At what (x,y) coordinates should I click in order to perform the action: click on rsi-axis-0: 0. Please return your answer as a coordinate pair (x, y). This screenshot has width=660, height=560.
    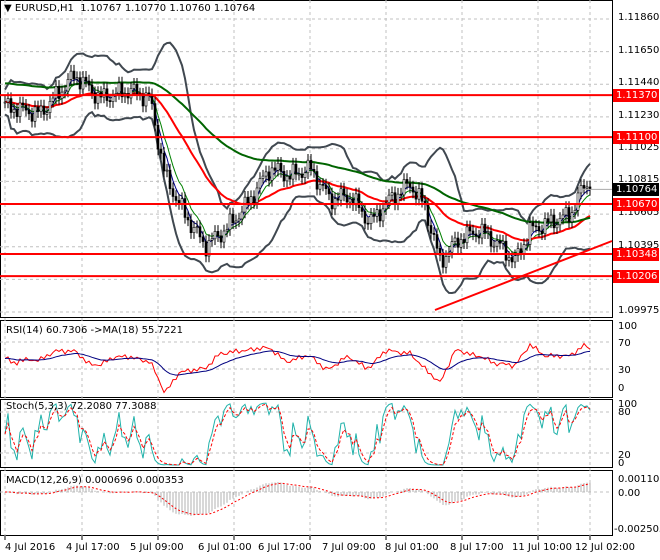
    Looking at the image, I should click on (621, 388).